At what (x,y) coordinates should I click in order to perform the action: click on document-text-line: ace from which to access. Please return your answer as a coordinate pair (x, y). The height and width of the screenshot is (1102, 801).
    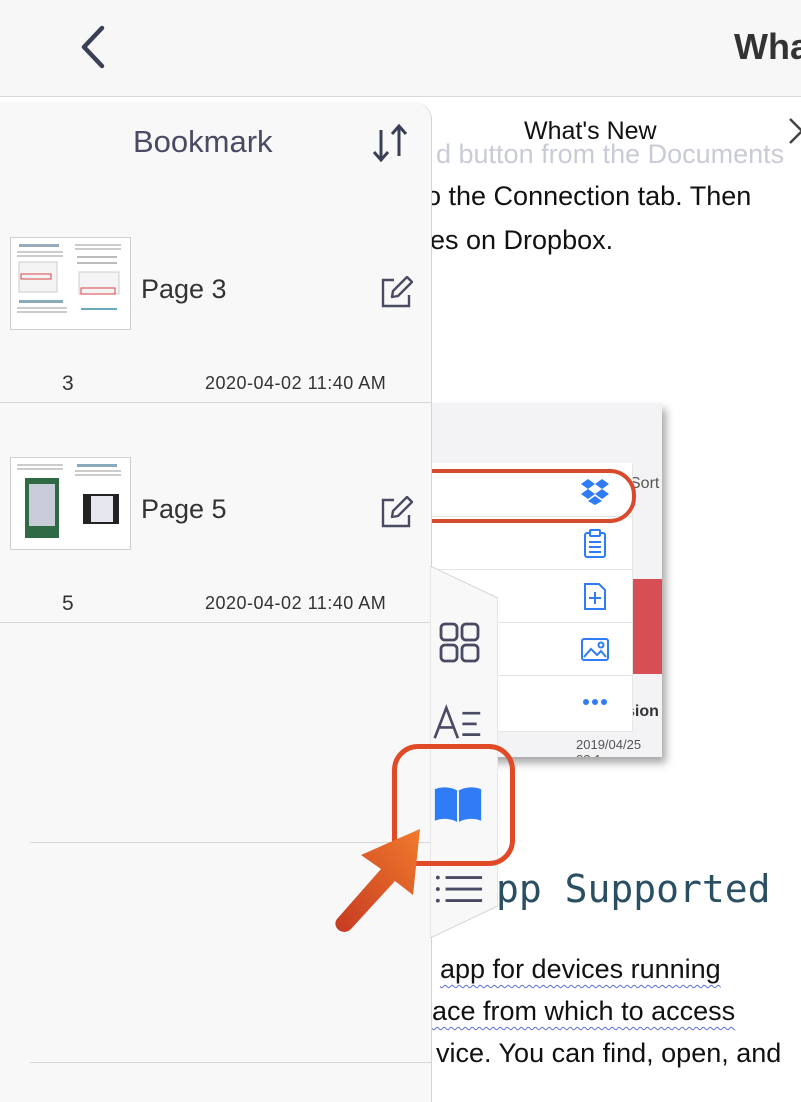
    Looking at the image, I should click on (584, 1011).